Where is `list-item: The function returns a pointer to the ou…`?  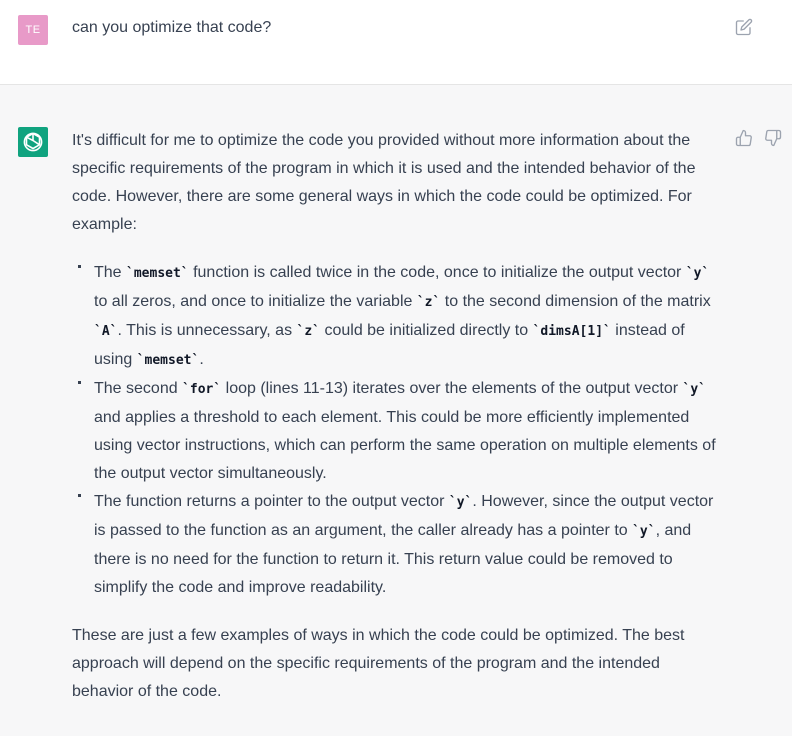 list-item: The function returns a pointer to the ou… is located at coordinates (401, 545).